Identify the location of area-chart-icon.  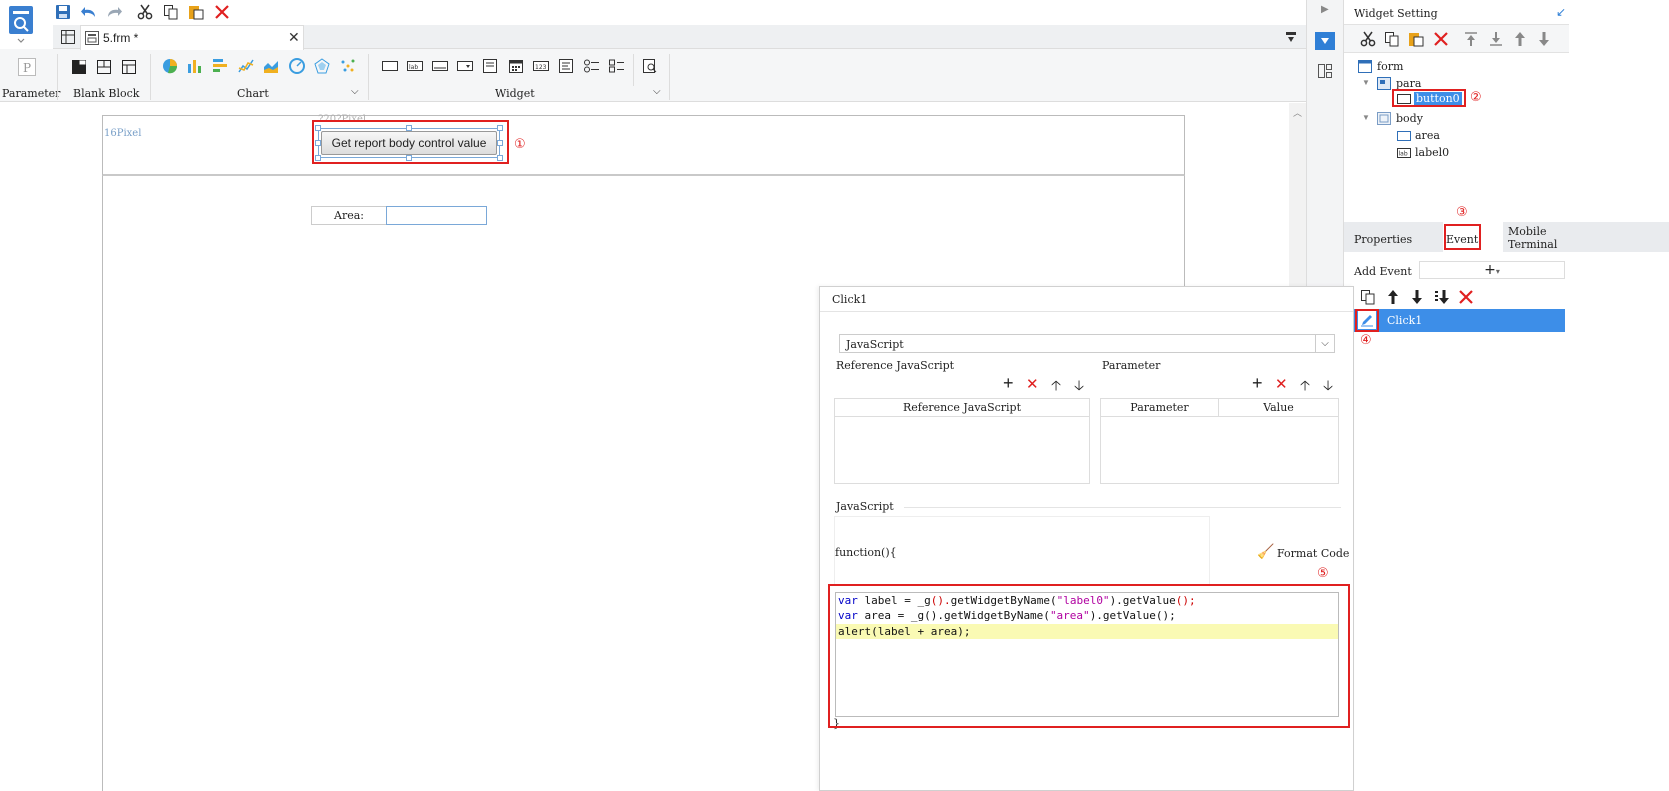
(271, 66).